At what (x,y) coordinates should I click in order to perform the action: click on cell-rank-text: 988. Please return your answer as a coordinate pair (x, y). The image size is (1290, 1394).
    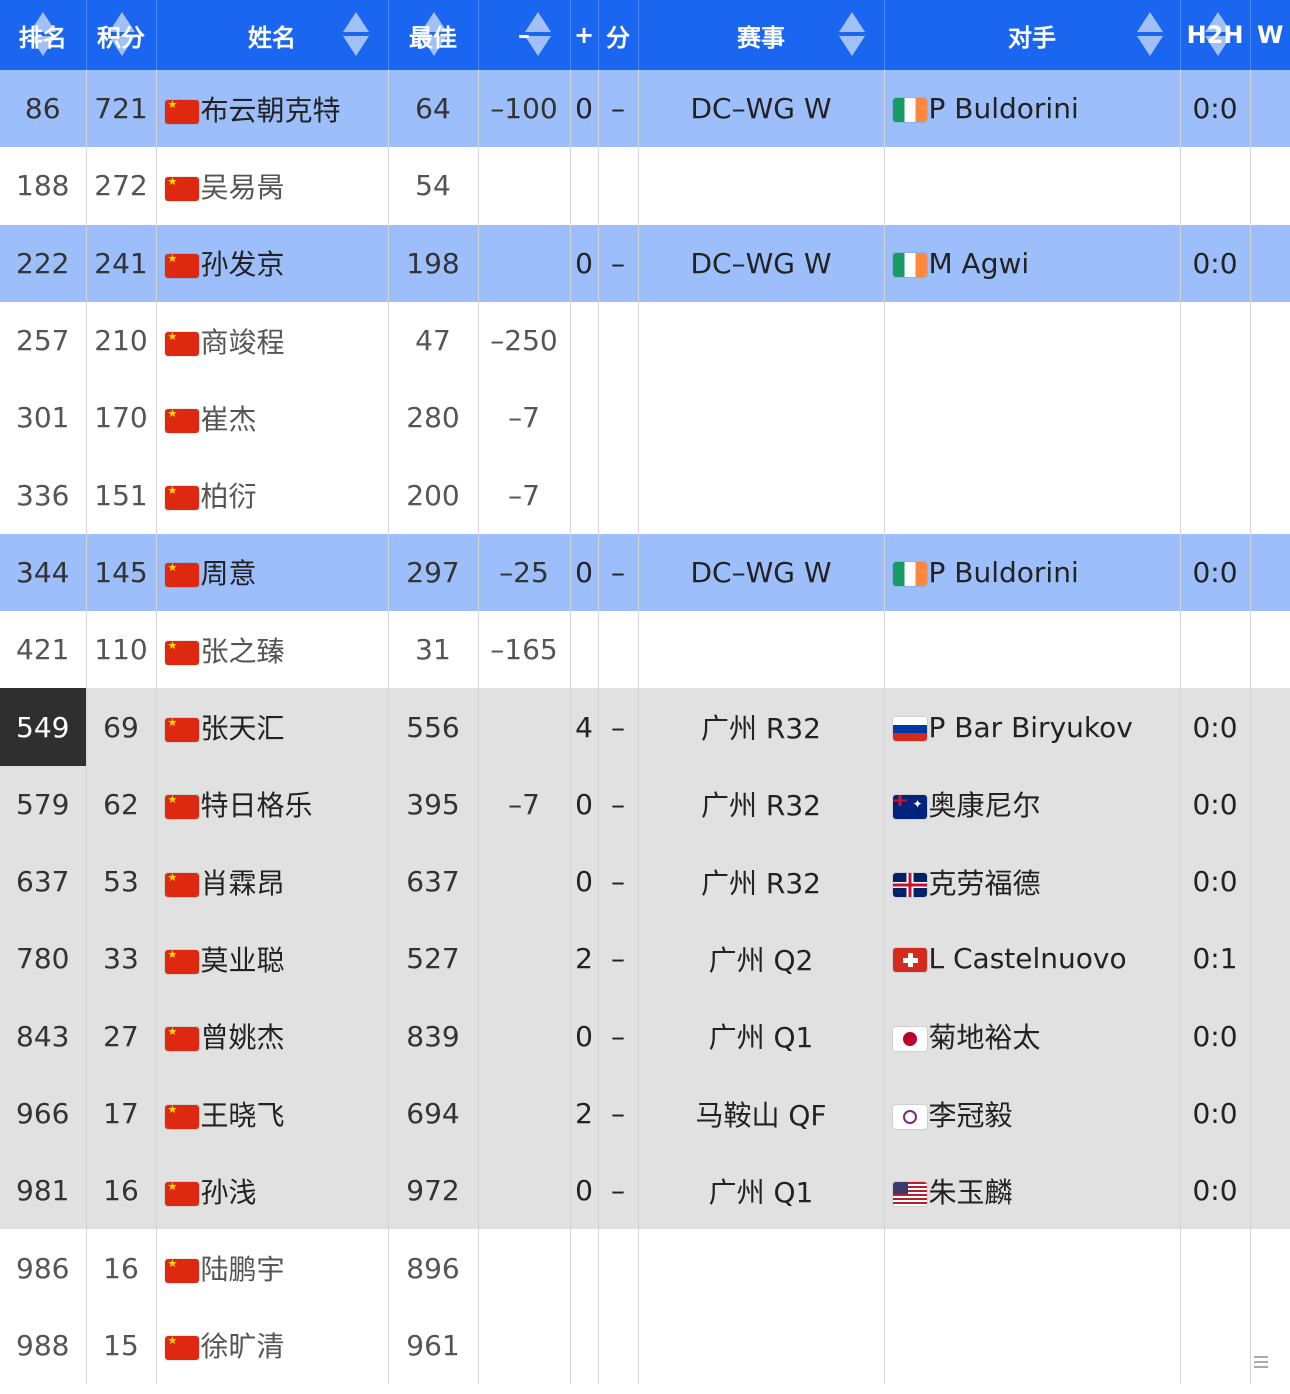
    Looking at the image, I should click on (43, 1345).